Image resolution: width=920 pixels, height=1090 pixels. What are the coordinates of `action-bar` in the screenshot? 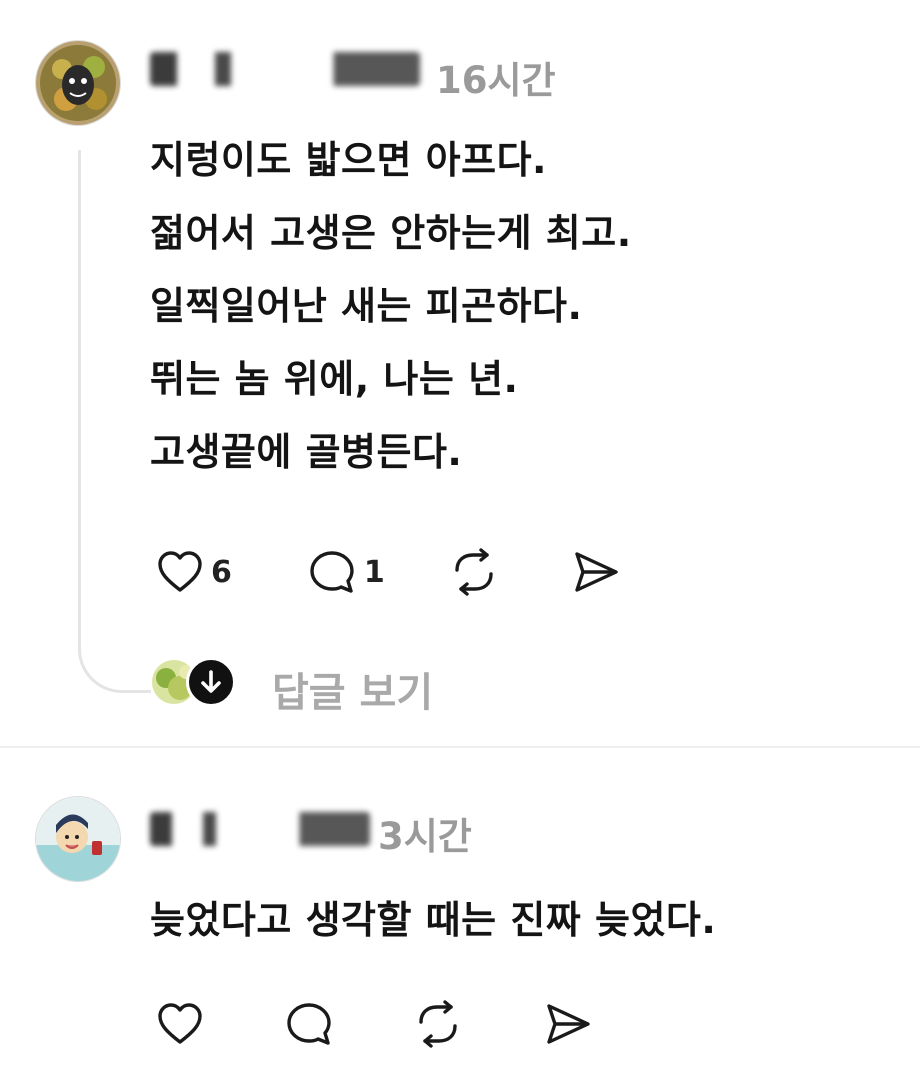 It's located at (375, 1024).